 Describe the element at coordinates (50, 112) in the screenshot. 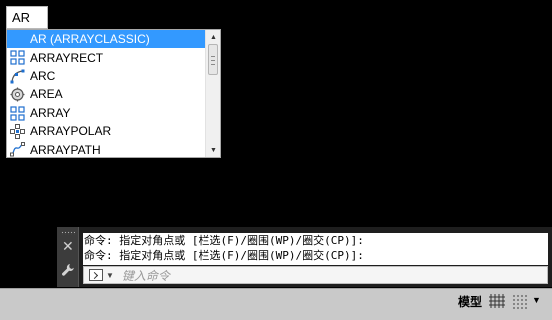

I see `autocomplete-item-label: ARRAY` at that location.